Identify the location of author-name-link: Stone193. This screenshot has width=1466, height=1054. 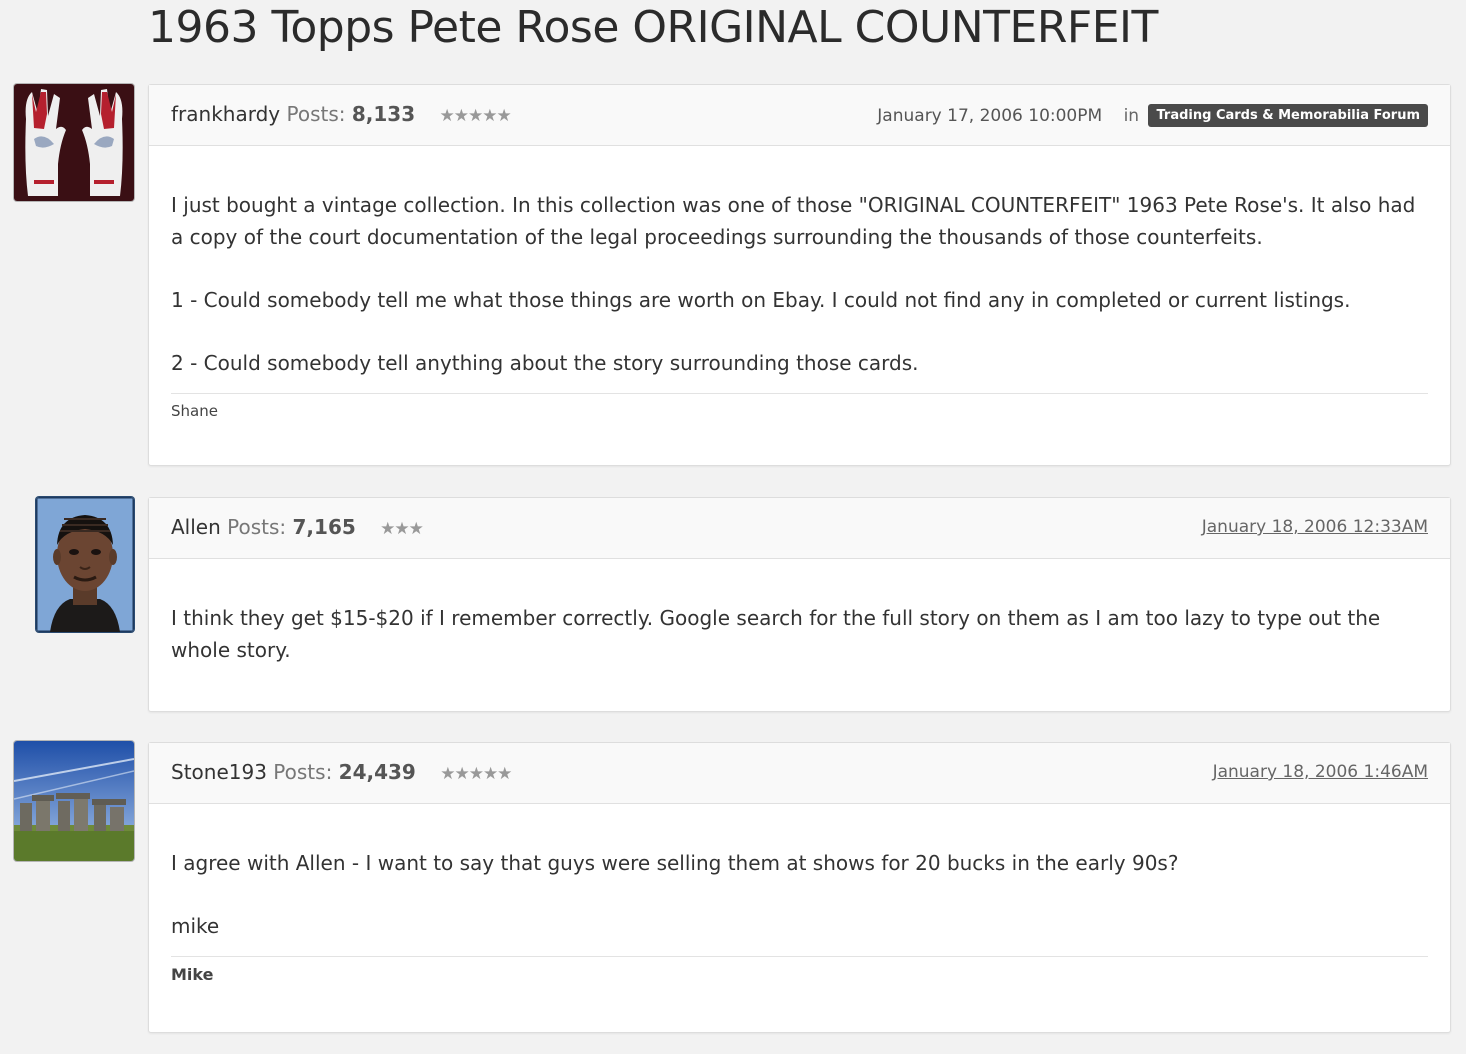
(219, 772).